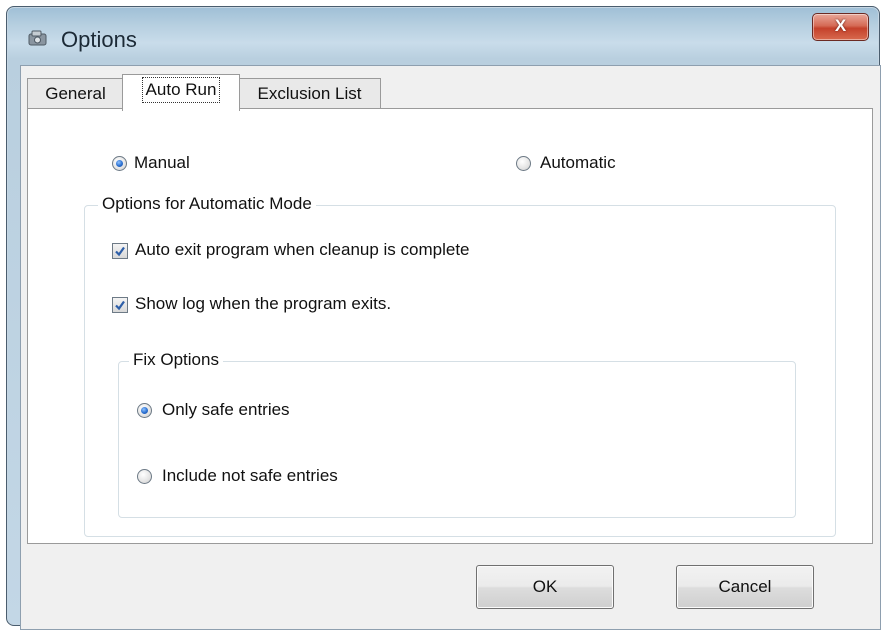  I want to click on manual-radio, so click(119, 163).